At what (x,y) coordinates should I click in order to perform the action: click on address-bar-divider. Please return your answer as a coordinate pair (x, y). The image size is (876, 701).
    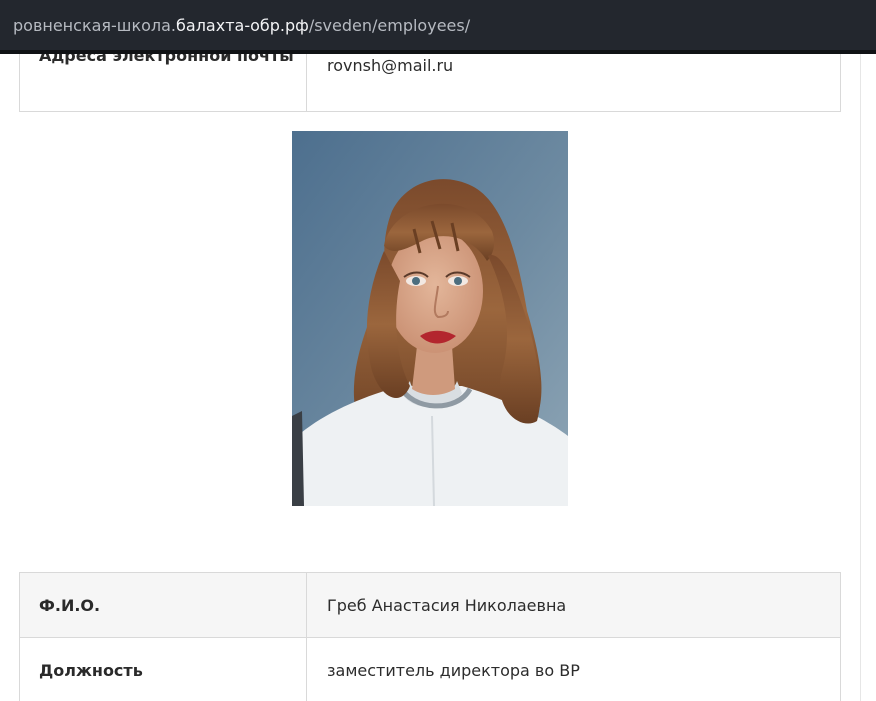
    Looking at the image, I should click on (438, 52).